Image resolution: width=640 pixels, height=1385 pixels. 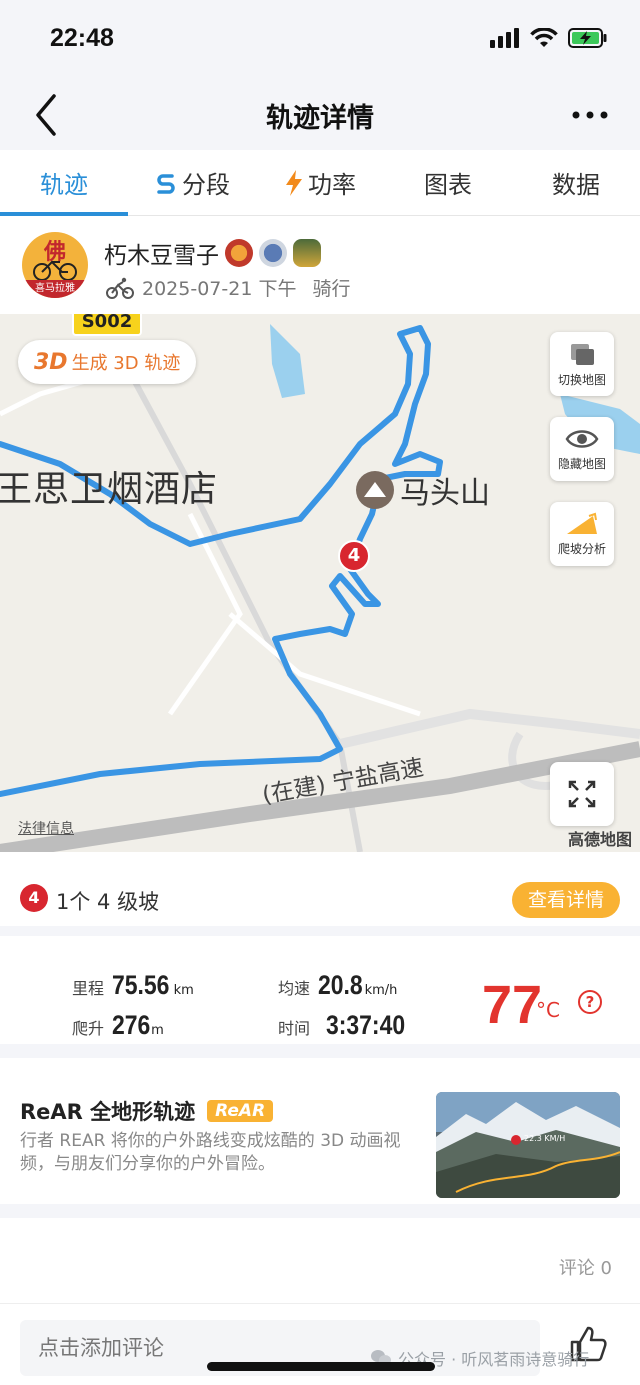 I want to click on tab-label: 分段, so click(x=206, y=185).